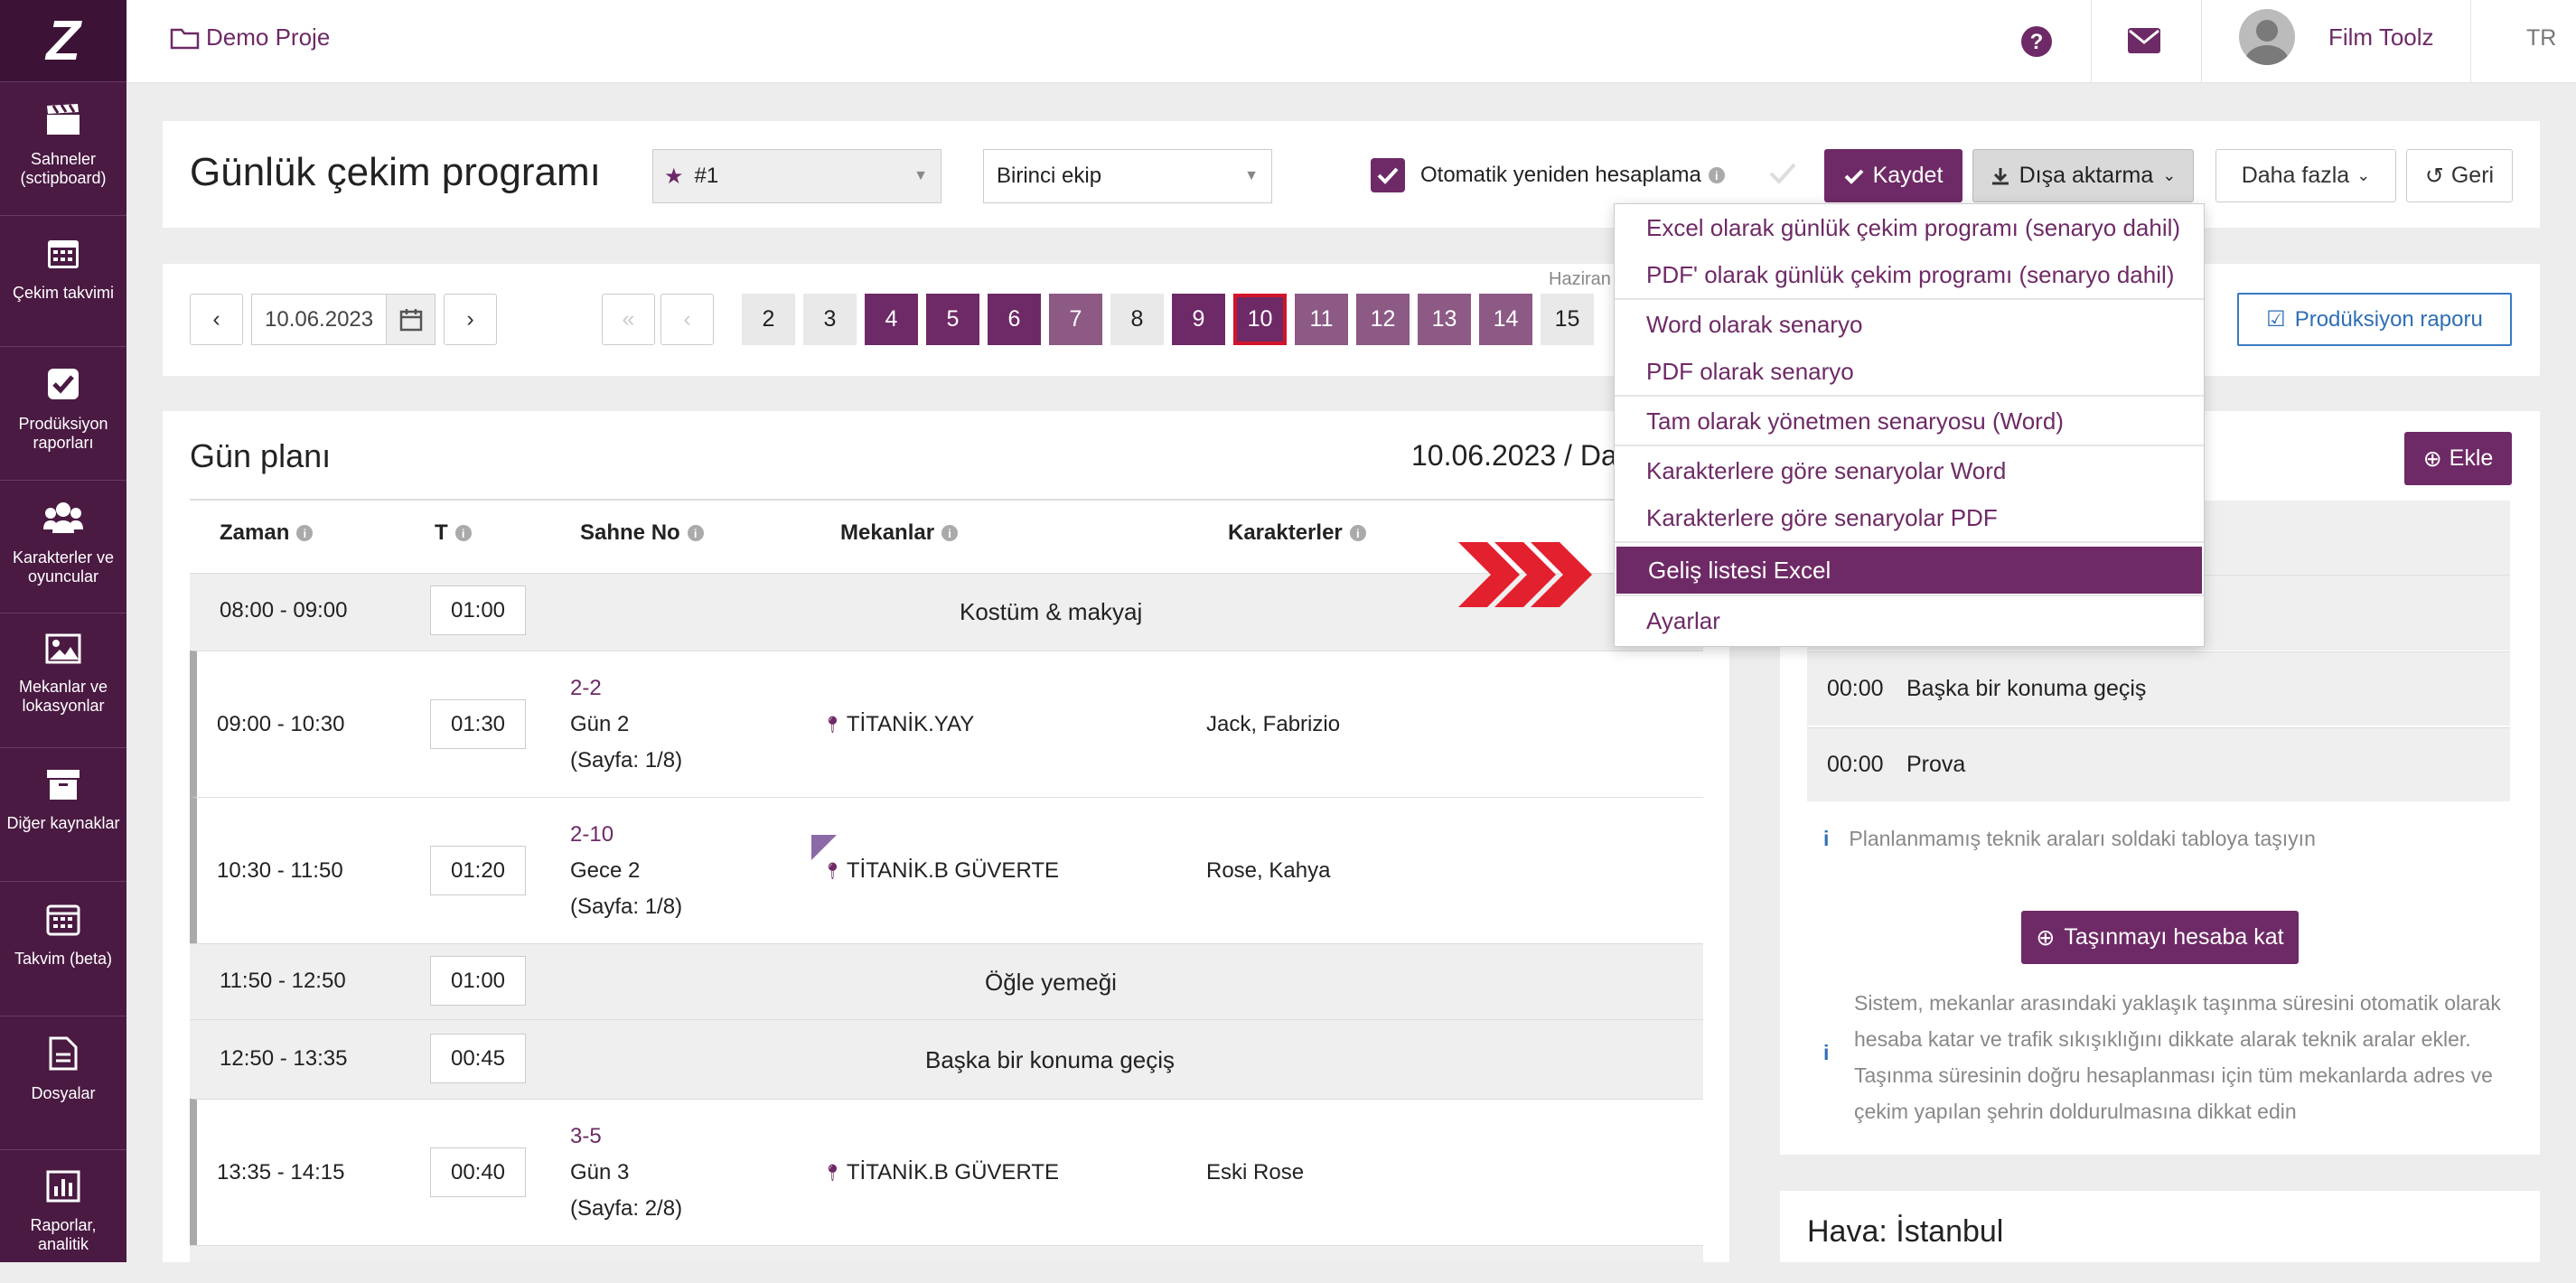 Image resolution: width=2576 pixels, height=1283 pixels. What do you see at coordinates (478, 870) in the screenshot?
I see `duration-input: 01:20` at bounding box center [478, 870].